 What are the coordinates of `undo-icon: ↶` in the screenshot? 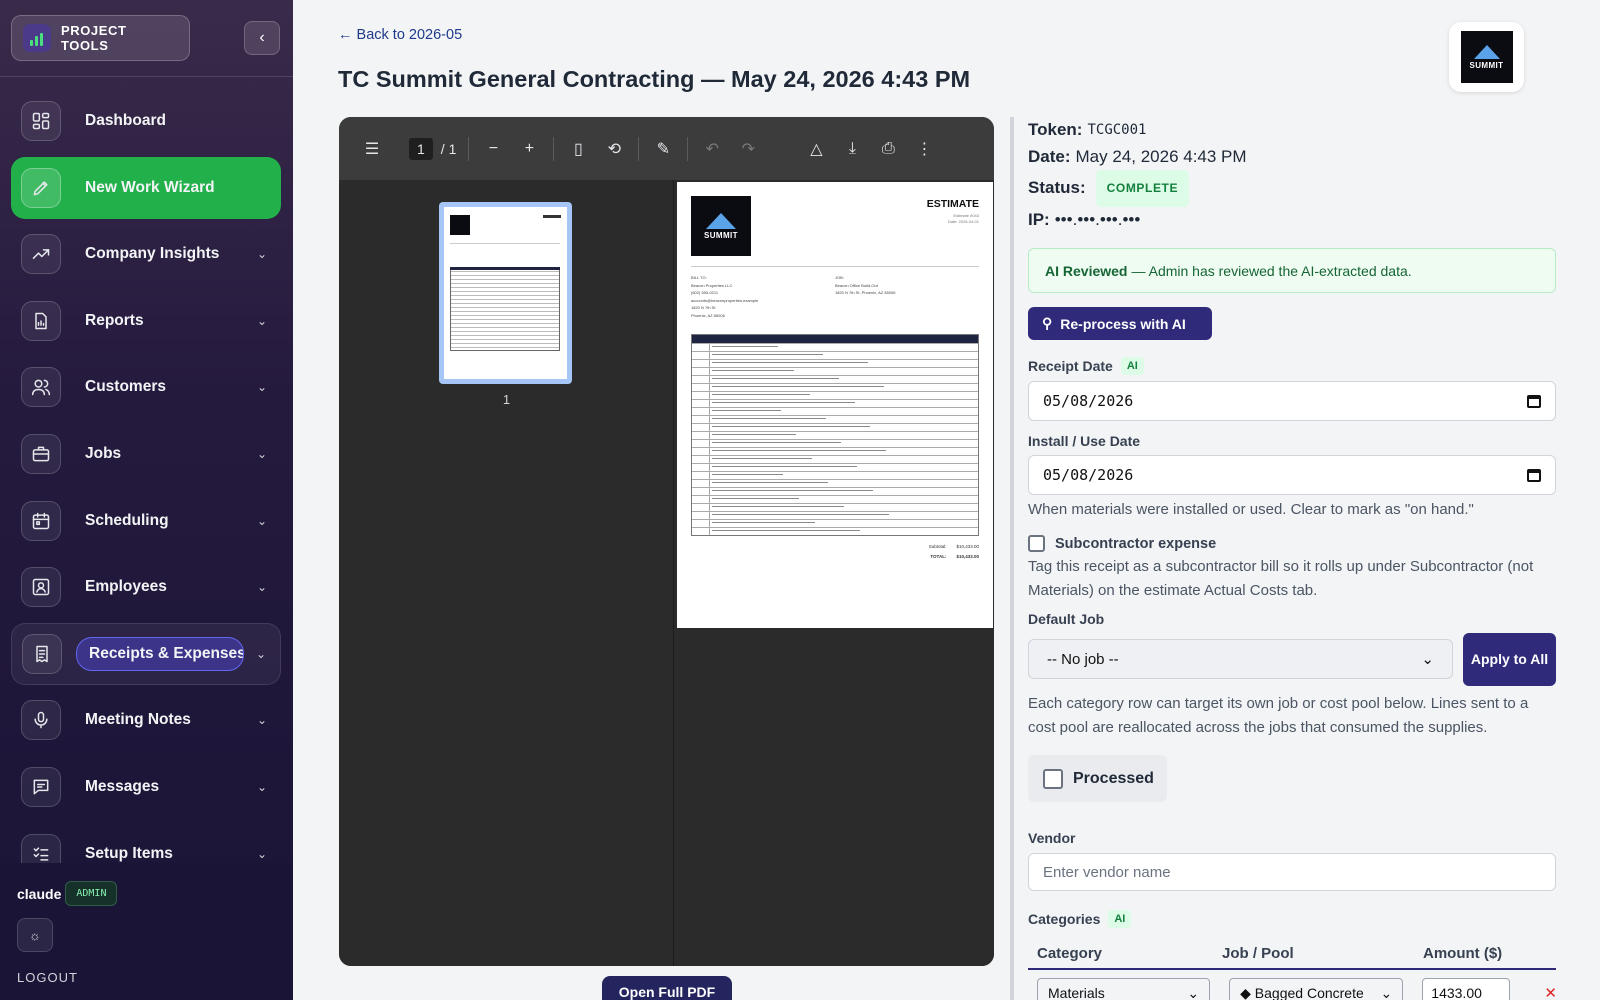 It's located at (712, 149).